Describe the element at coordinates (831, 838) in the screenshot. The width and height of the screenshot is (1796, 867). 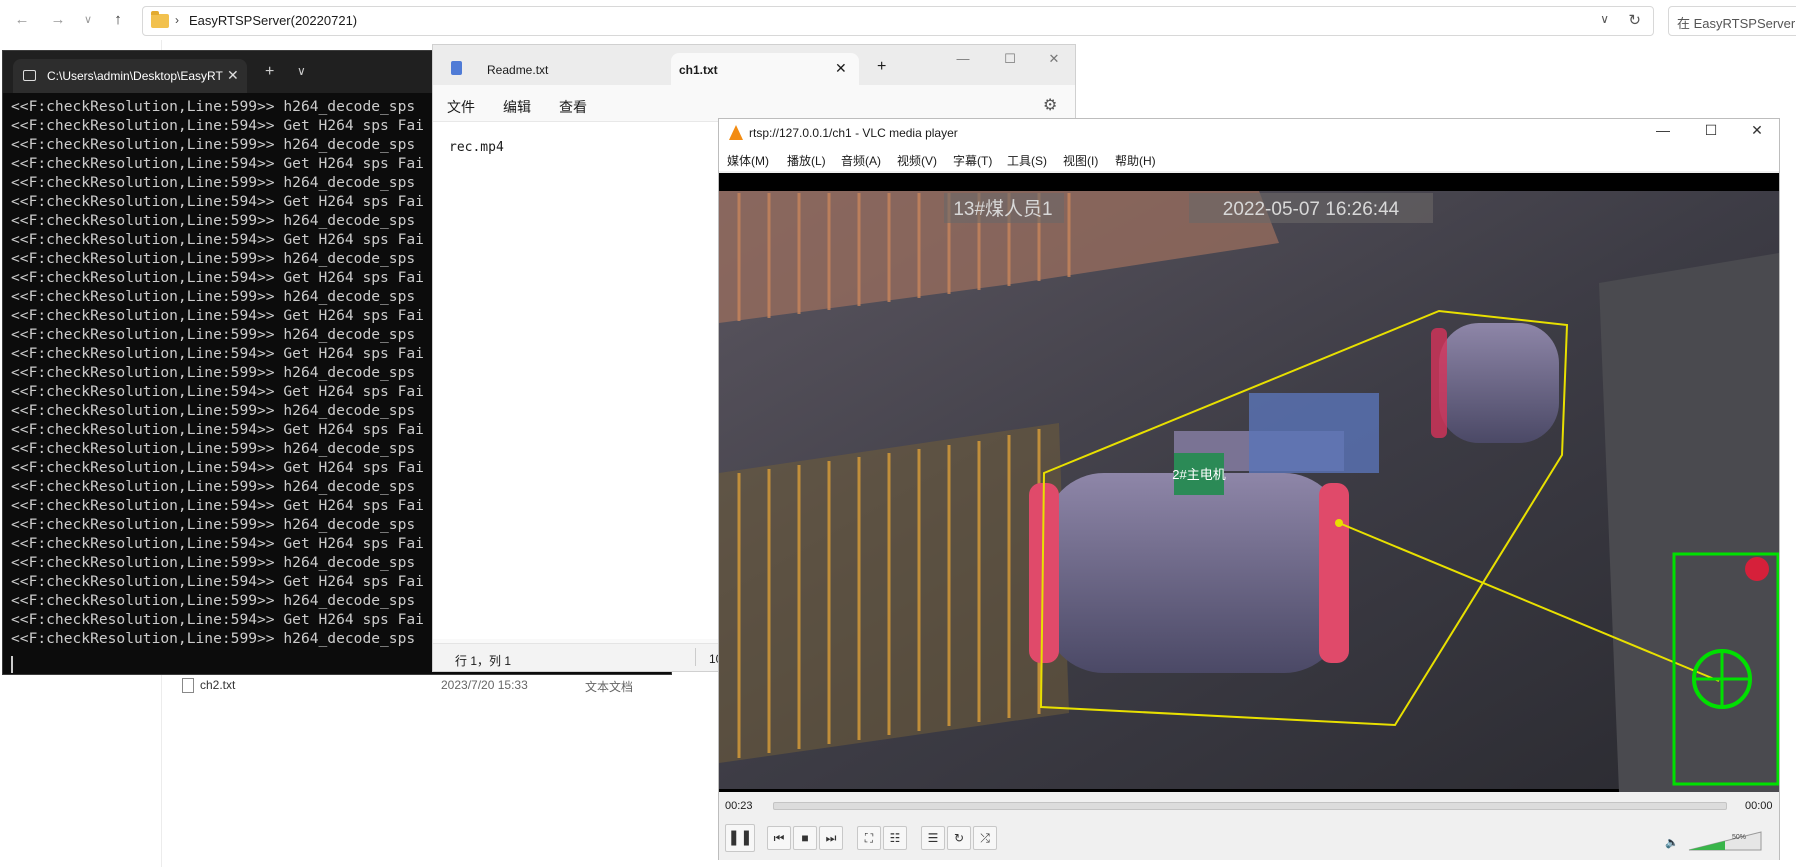
I see `next-button: ⏭` at that location.